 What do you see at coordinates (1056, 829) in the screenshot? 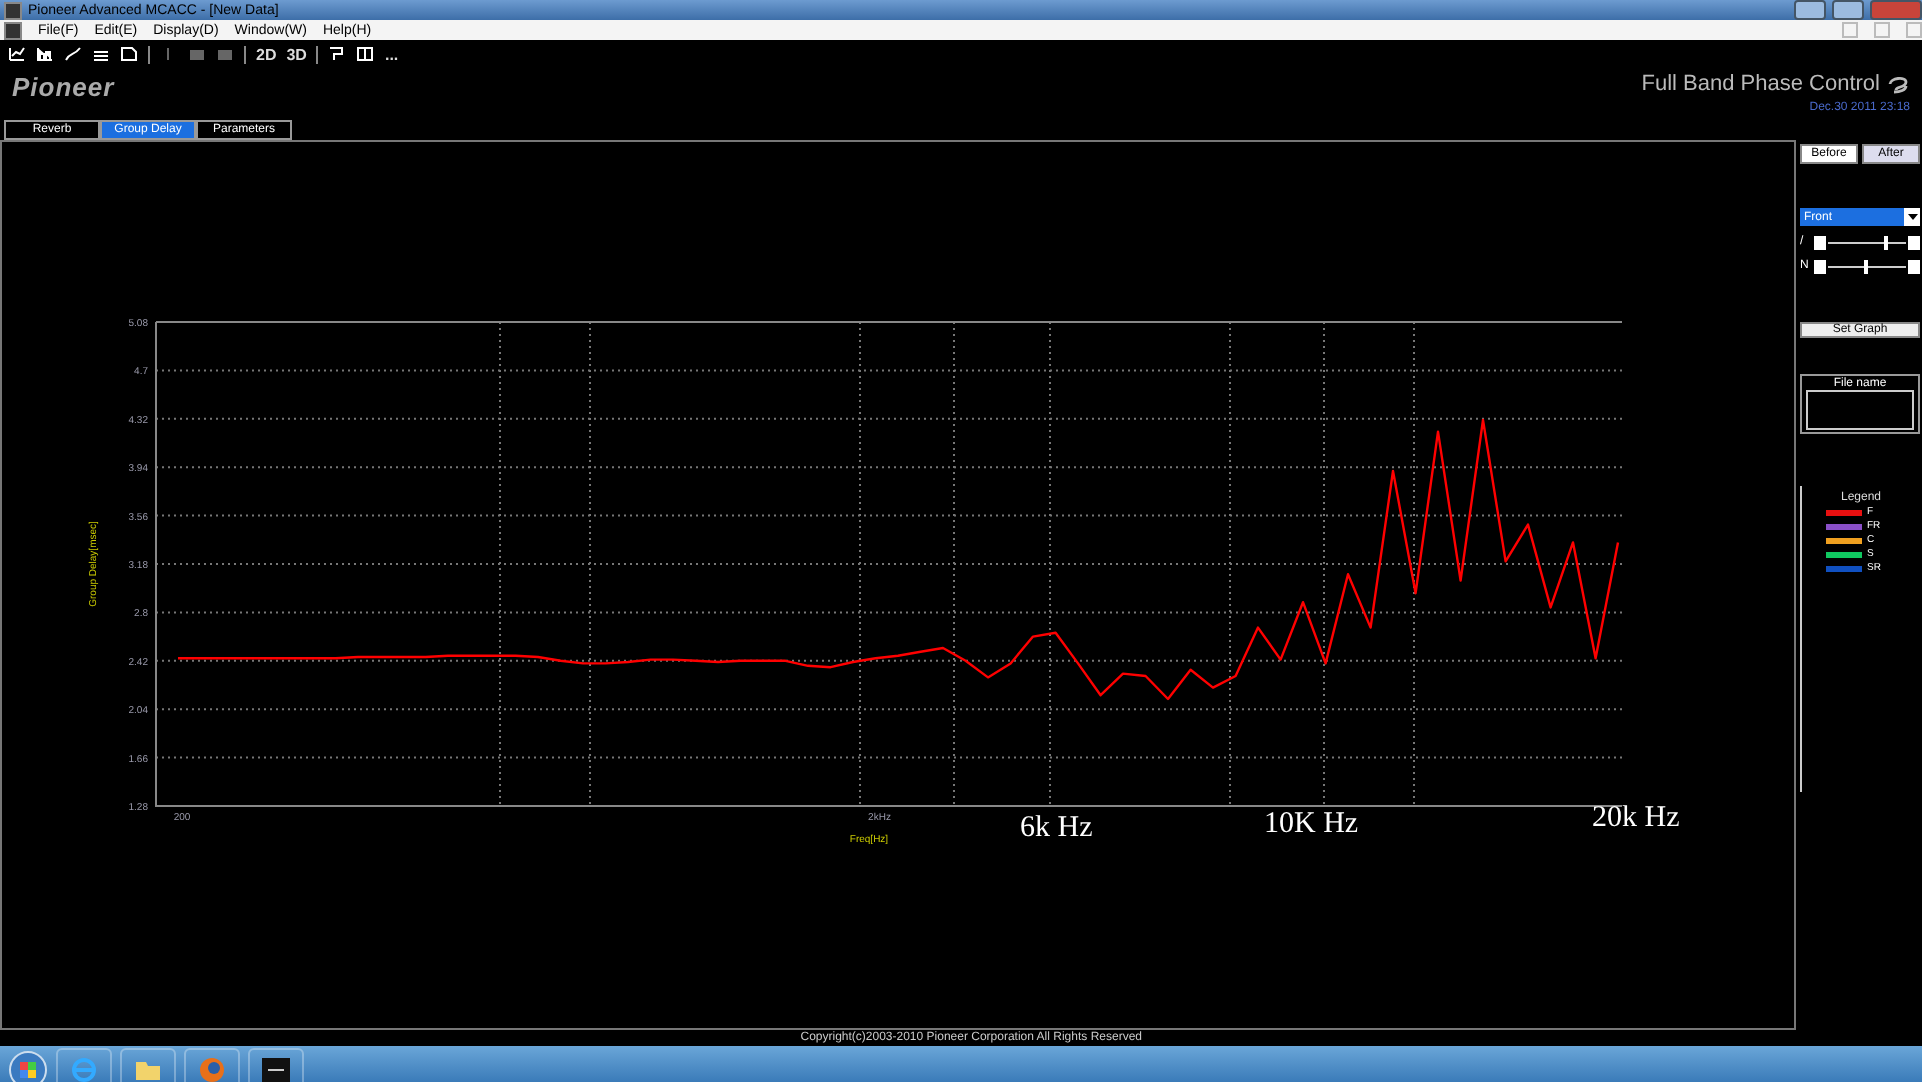
I see `frequency-annotation: 6k Hz` at bounding box center [1056, 829].